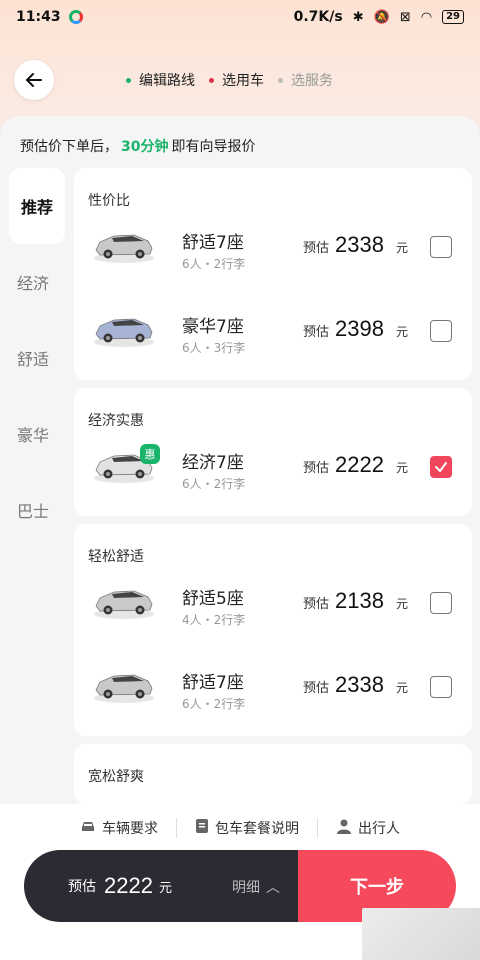 Image resolution: width=480 pixels, height=960 pixels. Describe the element at coordinates (273, 338) in the screenshot. I see `car-option-row: 豪华7座 6人・3行李 预估 2398 元` at that location.